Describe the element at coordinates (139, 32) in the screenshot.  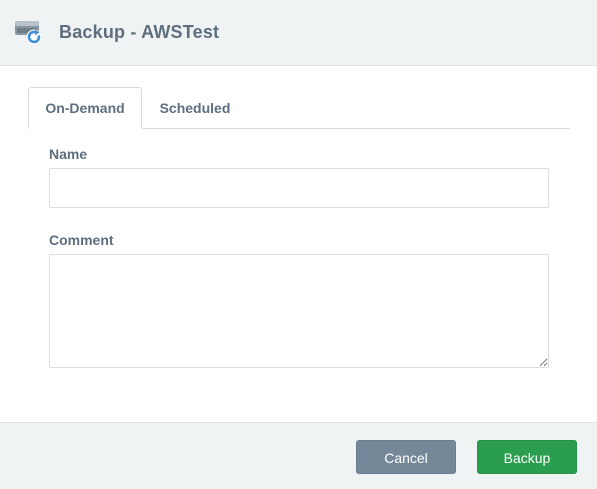
I see `dialog-title: Backup - AWSTest` at that location.